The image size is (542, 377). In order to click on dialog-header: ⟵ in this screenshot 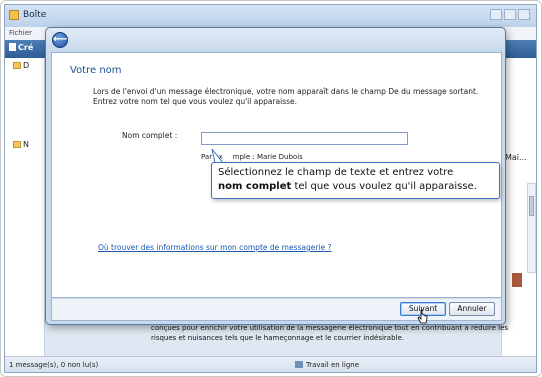, I will do `click(275, 40)`.